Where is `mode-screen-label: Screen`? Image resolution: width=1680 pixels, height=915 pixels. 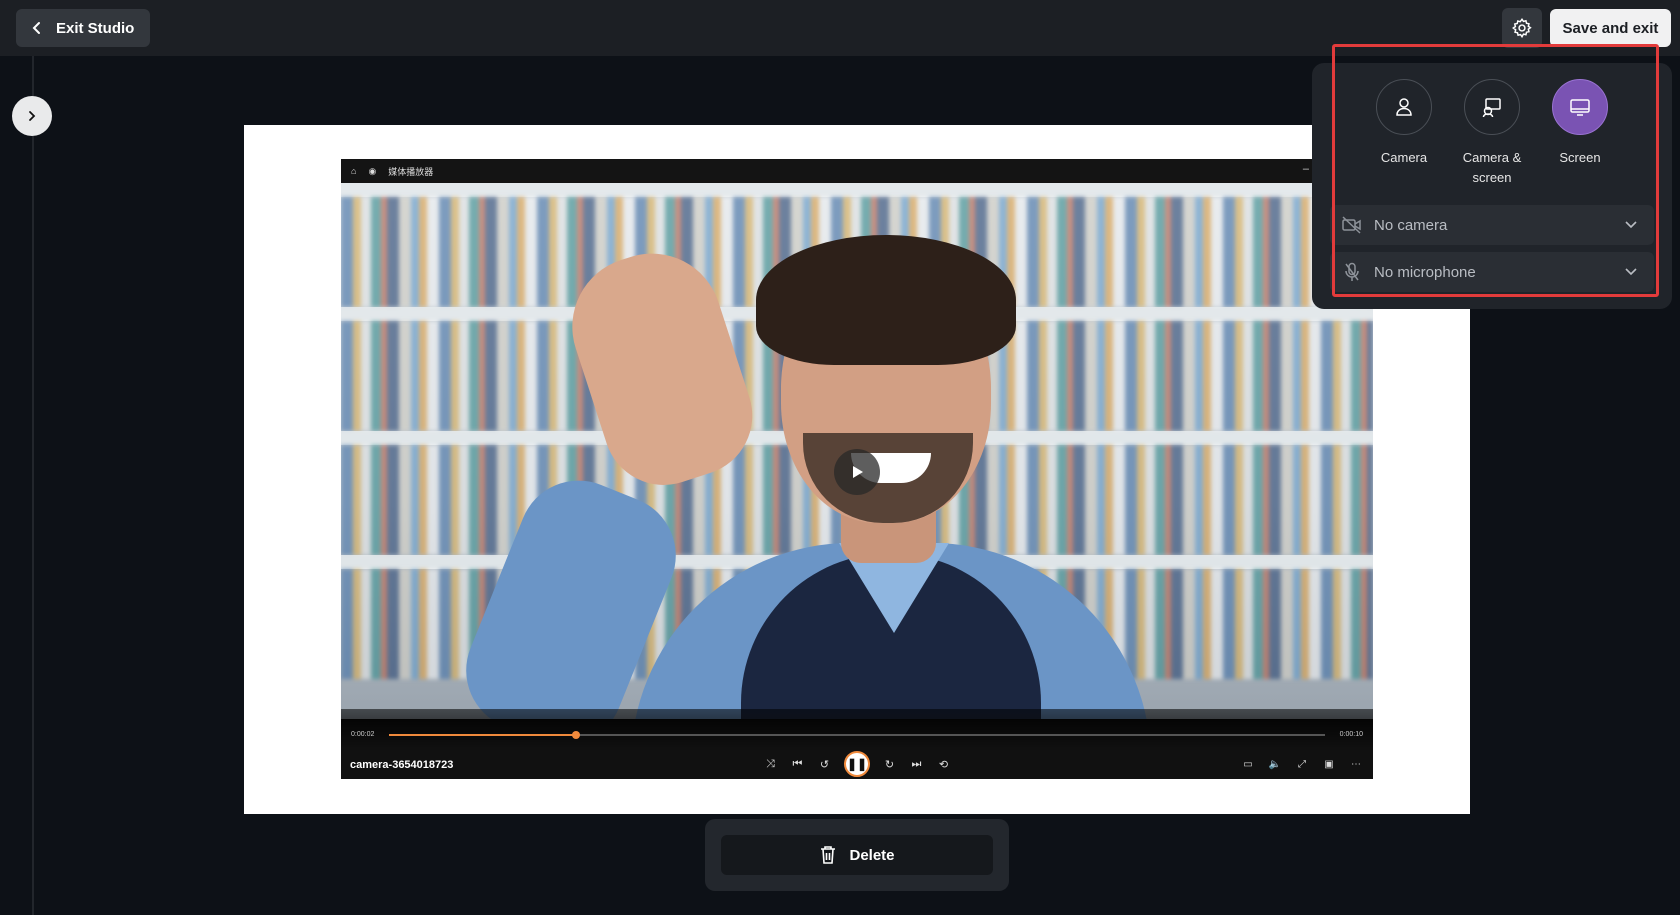 mode-screen-label: Screen is located at coordinates (1580, 157).